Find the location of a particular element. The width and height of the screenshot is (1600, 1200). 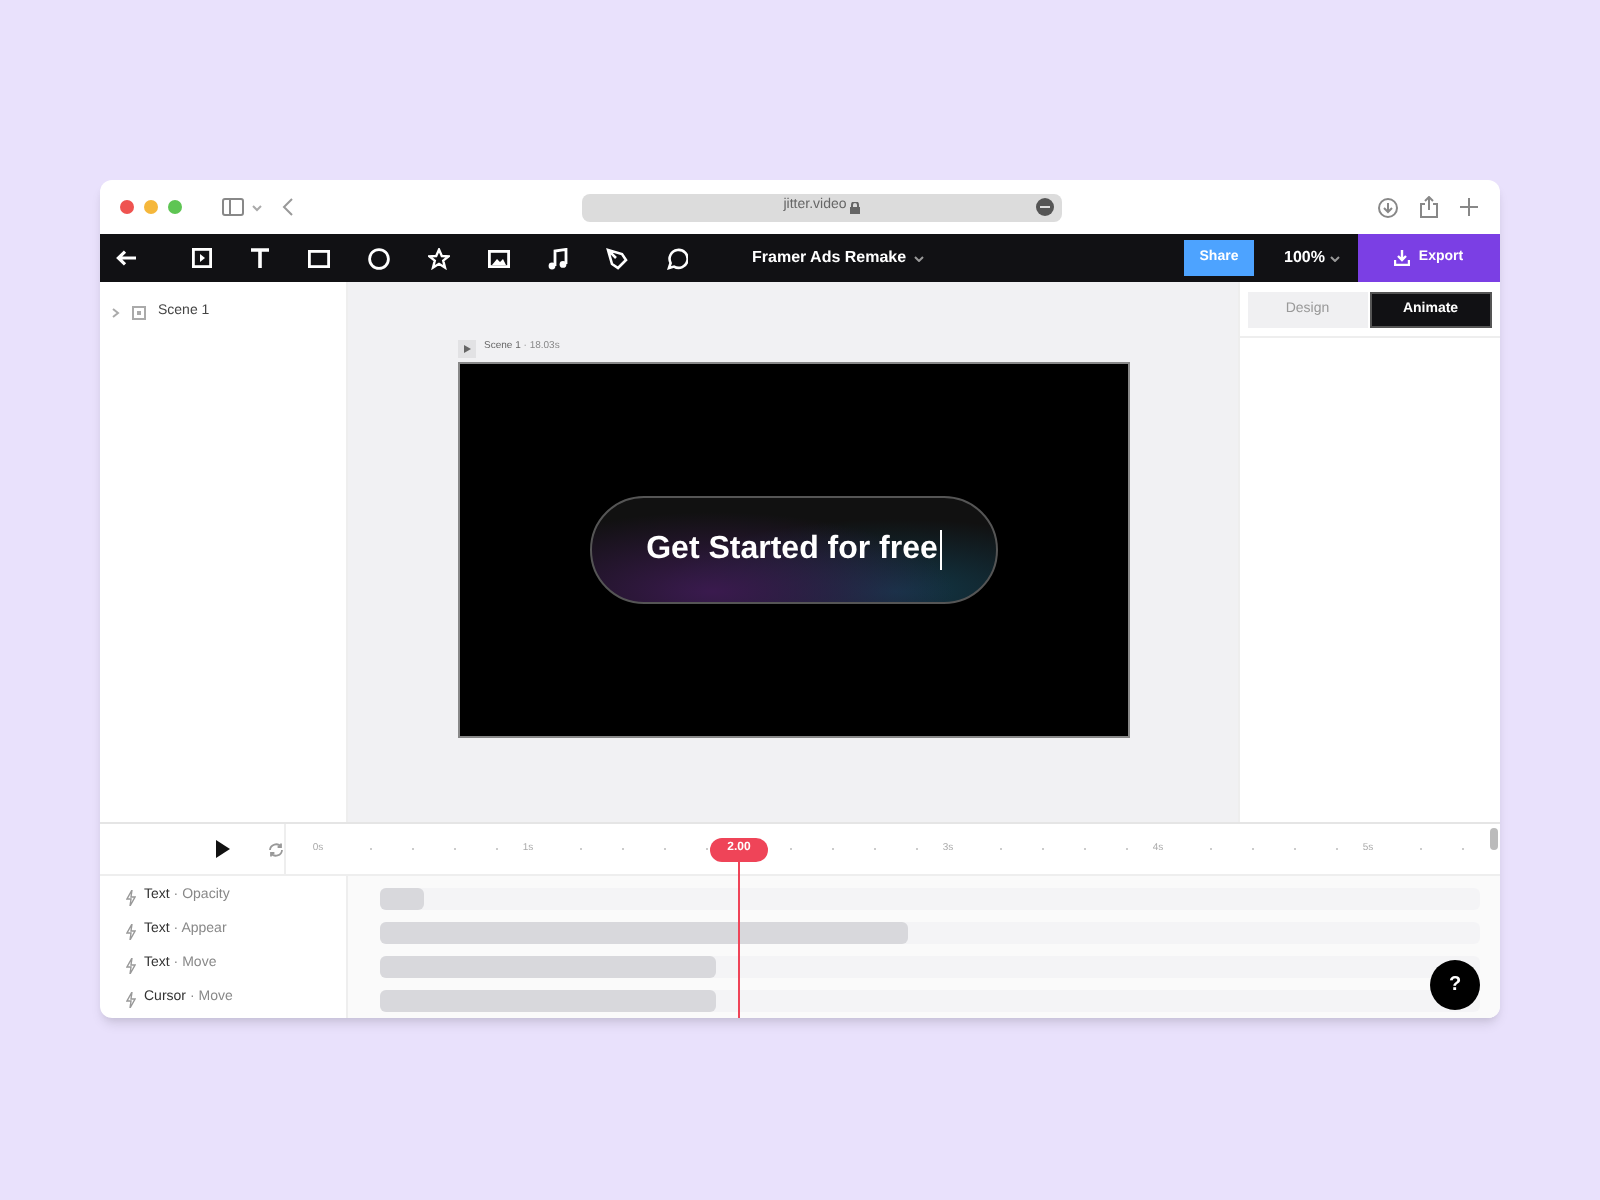

close-window-button is located at coordinates (127, 207).